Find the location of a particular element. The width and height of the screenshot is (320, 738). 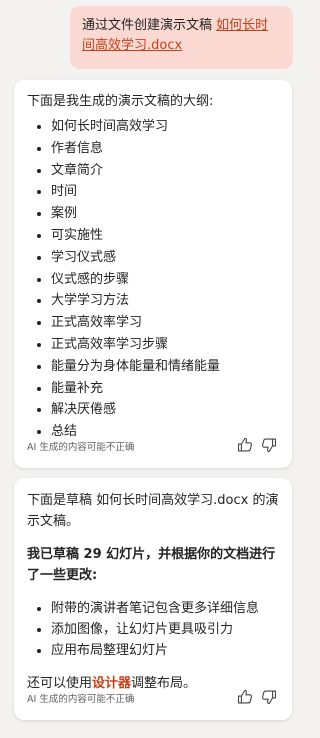

outline-item: 正式高效率学习步骤 is located at coordinates (165, 345).